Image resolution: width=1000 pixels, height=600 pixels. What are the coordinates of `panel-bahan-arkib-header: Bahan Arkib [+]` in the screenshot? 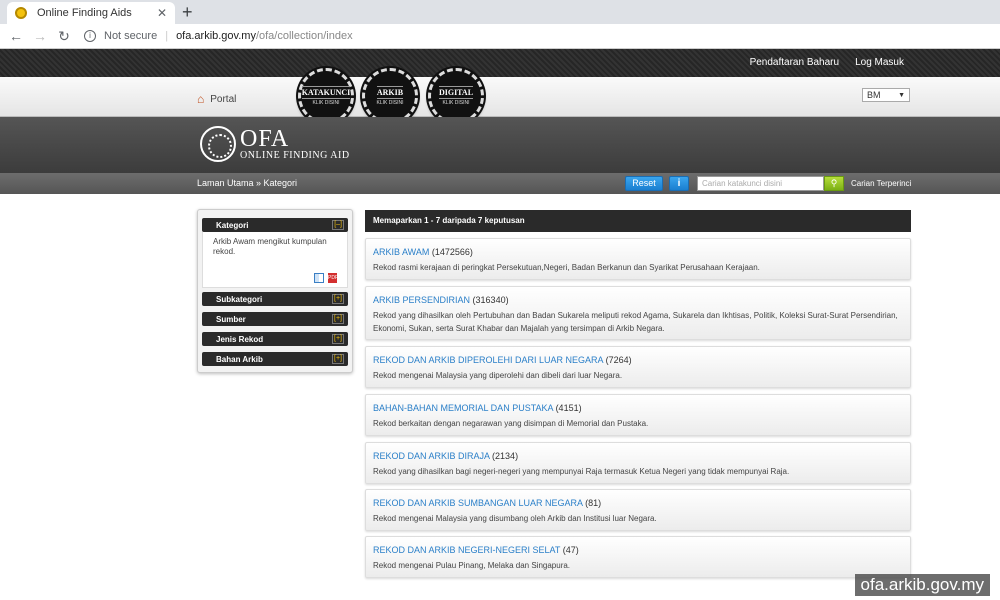 It's located at (275, 359).